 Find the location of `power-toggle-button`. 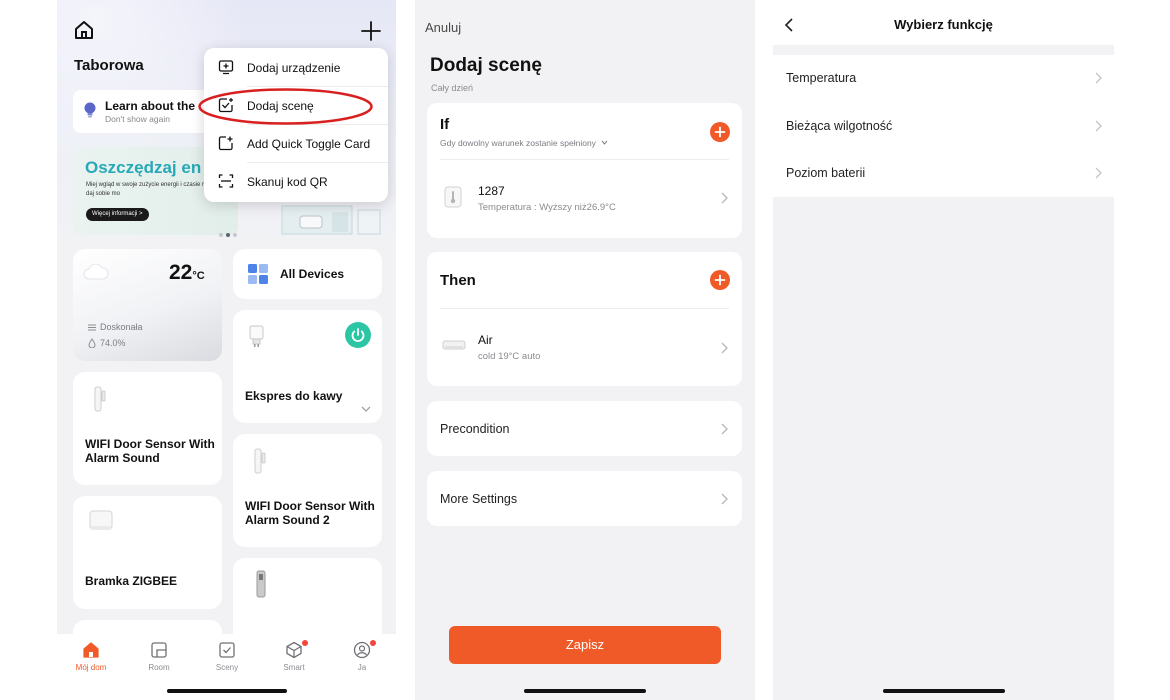

power-toggle-button is located at coordinates (358, 335).